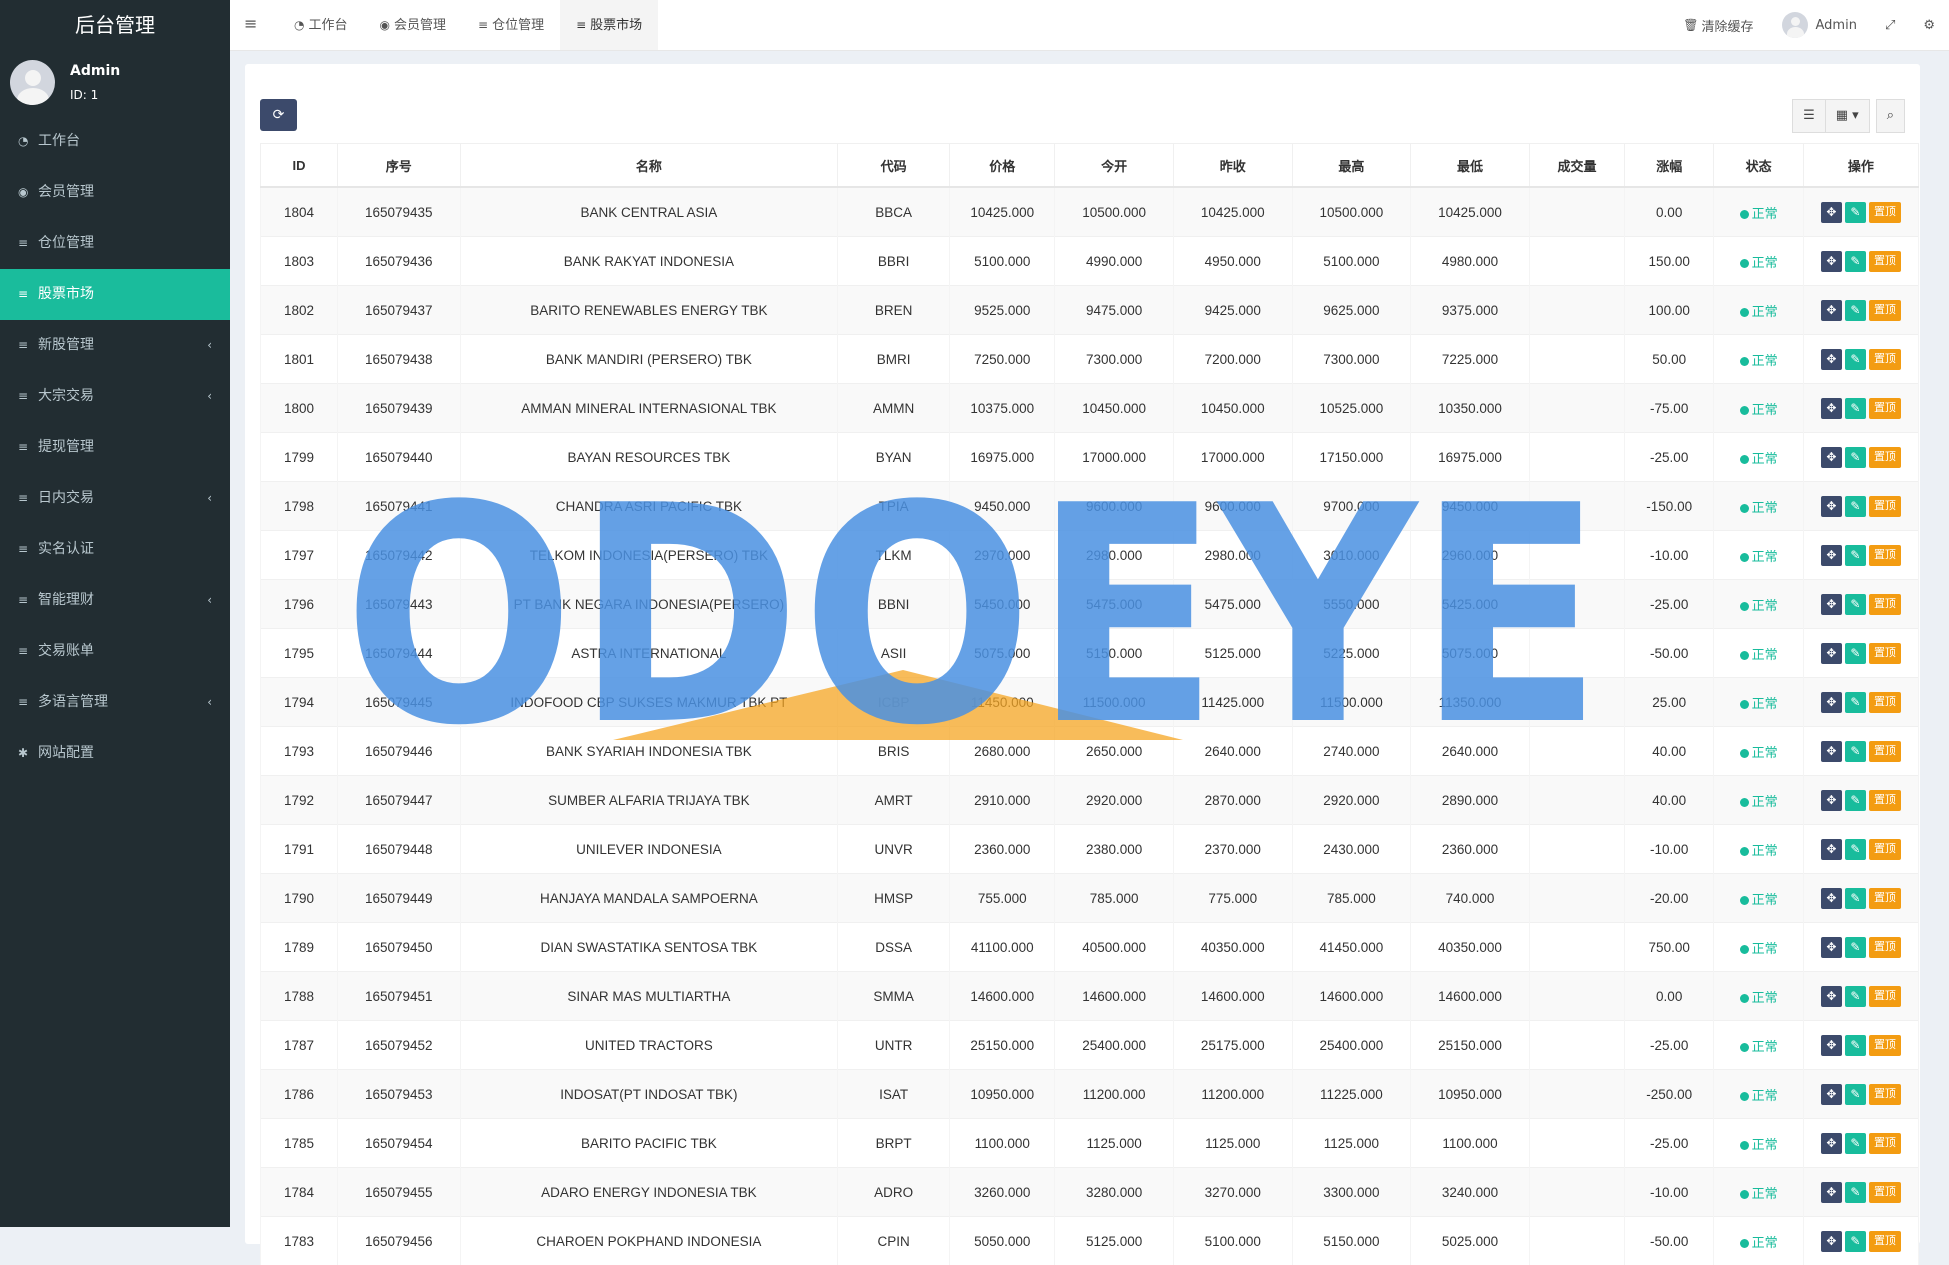 This screenshot has height=1265, width=1949. What do you see at coordinates (250, 23) in the screenshot?
I see `menu-toggle-icon: ≡` at bounding box center [250, 23].